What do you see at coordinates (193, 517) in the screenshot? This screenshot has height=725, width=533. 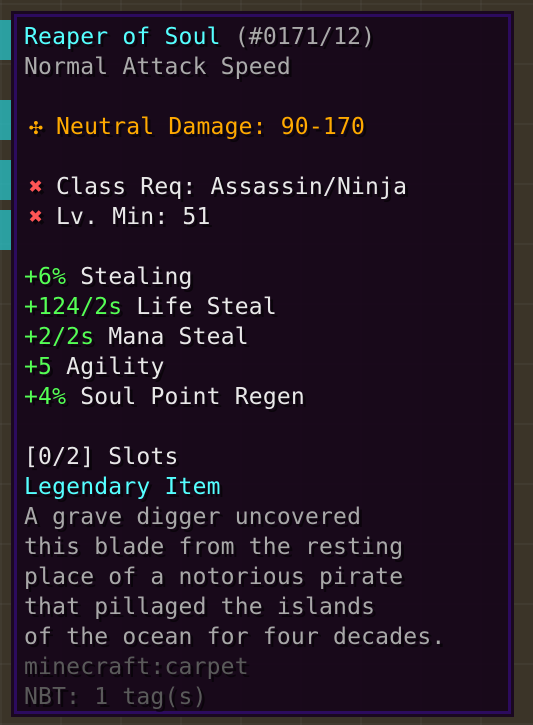 I see `lore-line: A grave digger uncovered` at bounding box center [193, 517].